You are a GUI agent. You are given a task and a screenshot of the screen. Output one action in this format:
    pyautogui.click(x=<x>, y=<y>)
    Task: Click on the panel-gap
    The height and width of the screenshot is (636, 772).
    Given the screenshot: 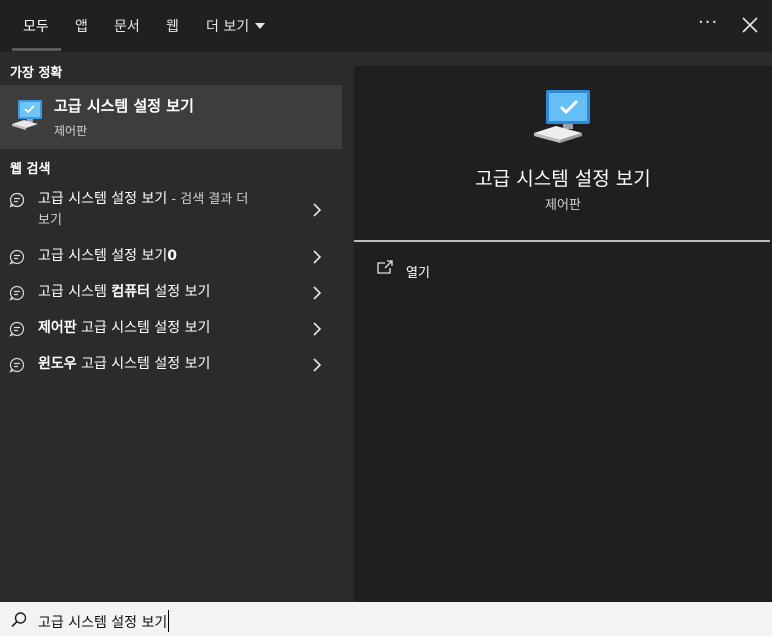 What is the action you would take?
    pyautogui.click(x=348, y=327)
    